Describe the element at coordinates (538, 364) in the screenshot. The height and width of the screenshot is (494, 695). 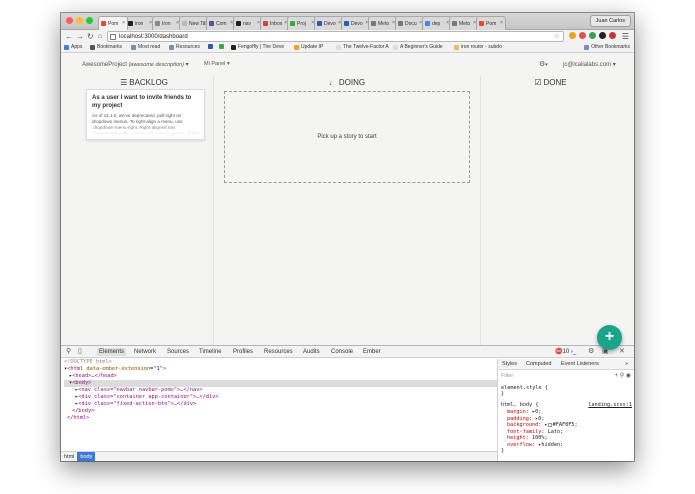
I see `tab-computed: Computed` at that location.